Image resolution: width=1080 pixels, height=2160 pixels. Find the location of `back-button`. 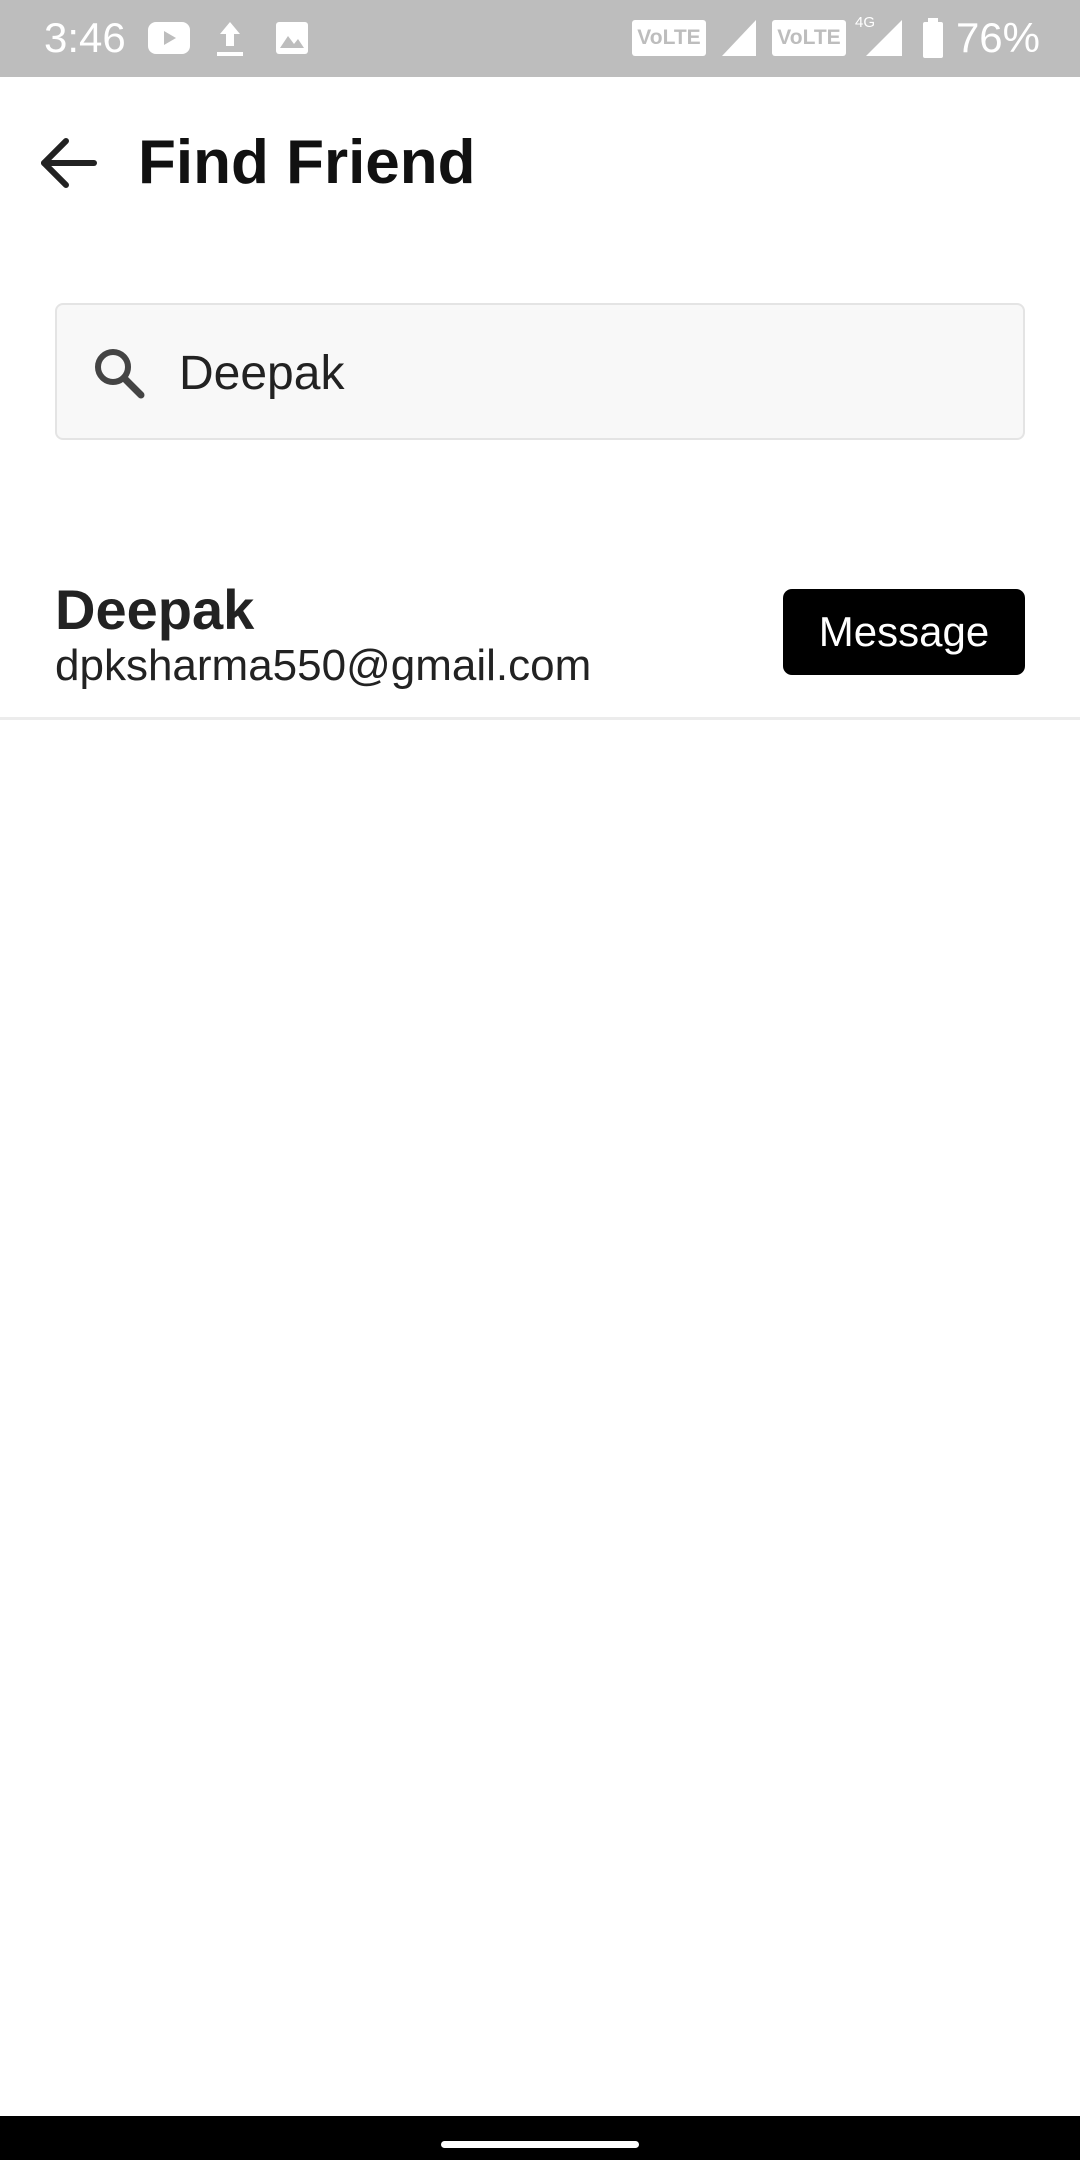

back-button is located at coordinates (68, 163).